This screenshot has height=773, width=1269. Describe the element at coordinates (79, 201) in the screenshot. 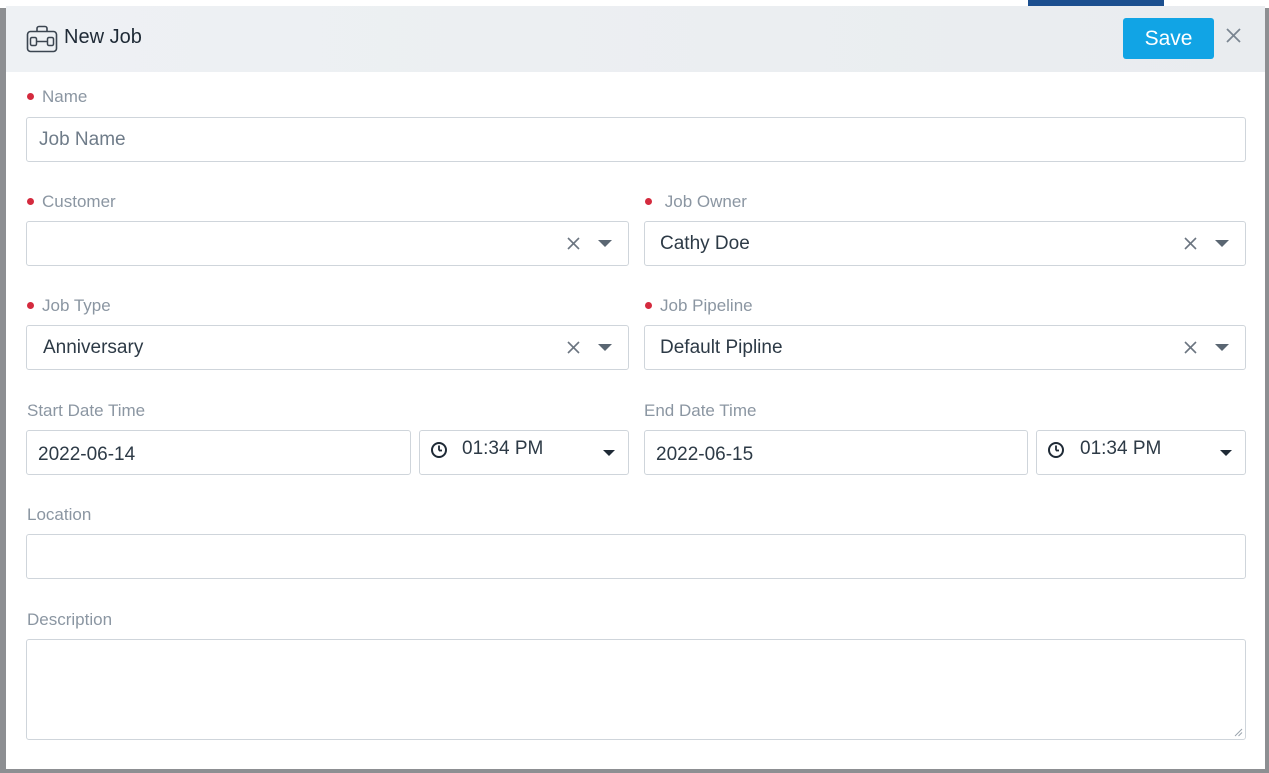

I see `customer-label-text: Customer` at that location.